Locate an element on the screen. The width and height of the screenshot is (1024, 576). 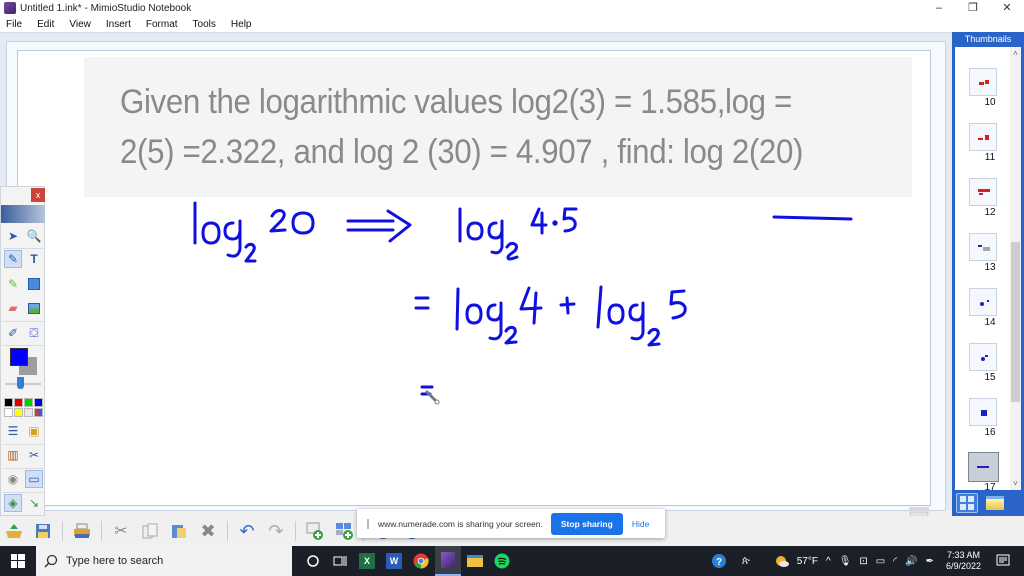
taskbar-search-box: Type here to search is located at coordinates (164, 561).